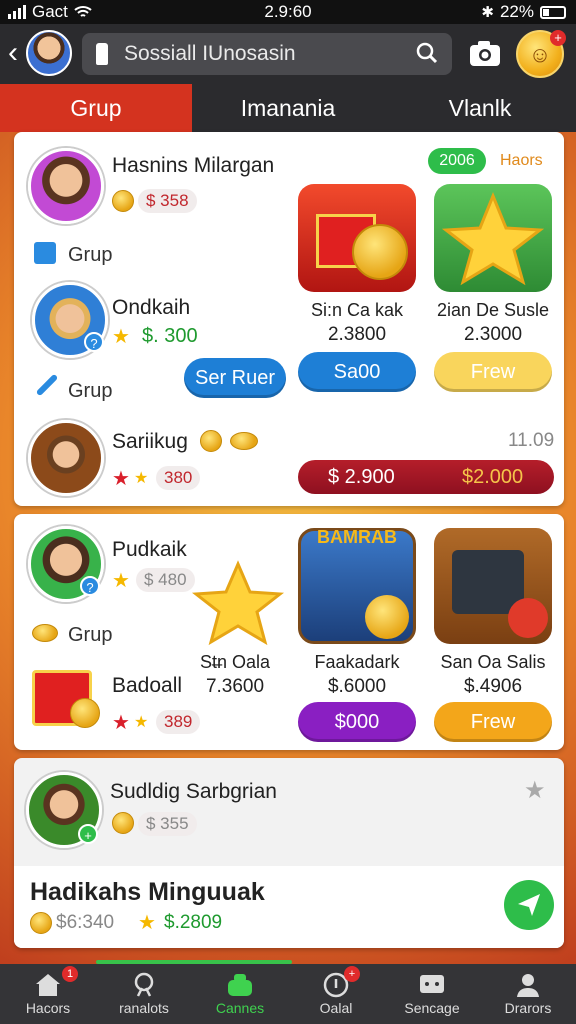  I want to click on price-bar: $ 2.900 $2.000, so click(426, 477).